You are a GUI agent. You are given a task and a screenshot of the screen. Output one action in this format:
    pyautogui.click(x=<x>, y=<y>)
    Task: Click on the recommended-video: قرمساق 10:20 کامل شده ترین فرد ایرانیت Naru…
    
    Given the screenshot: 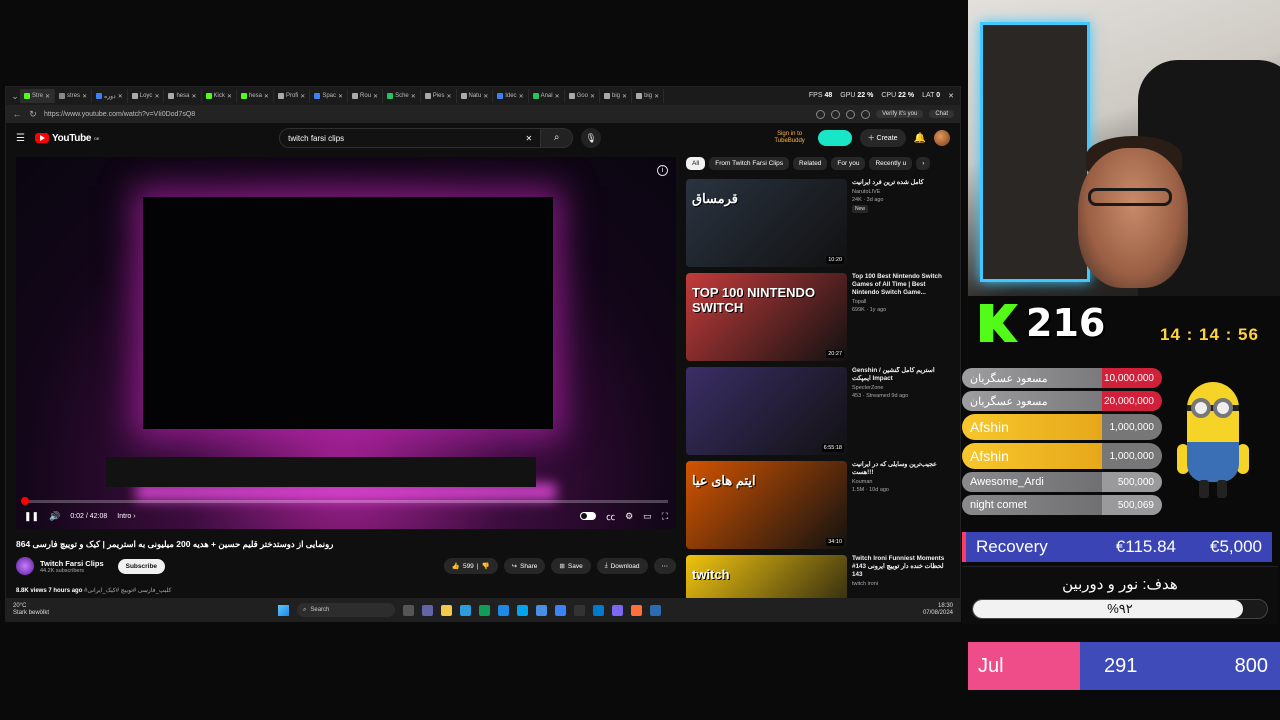 What is the action you would take?
    pyautogui.click(x=817, y=226)
    